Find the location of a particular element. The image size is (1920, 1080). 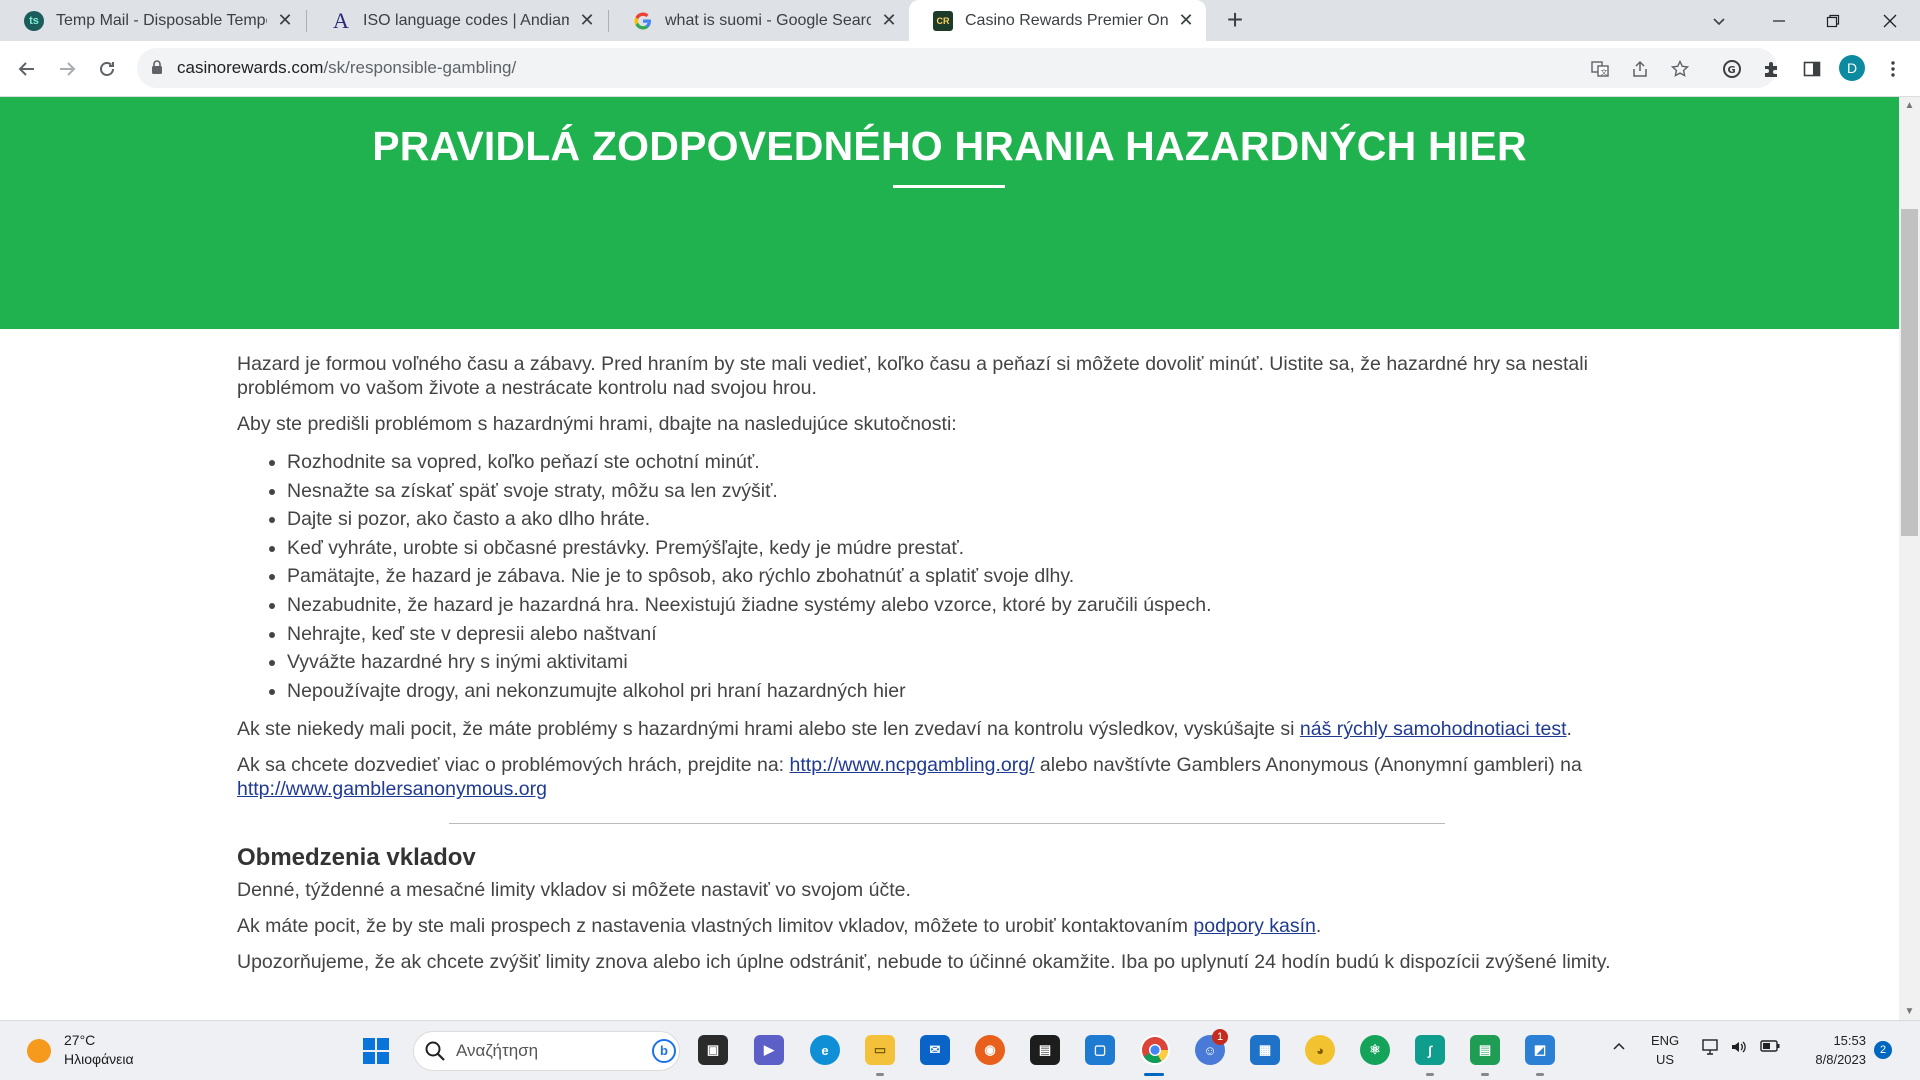

new-tab-button: + is located at coordinates (1235, 21).